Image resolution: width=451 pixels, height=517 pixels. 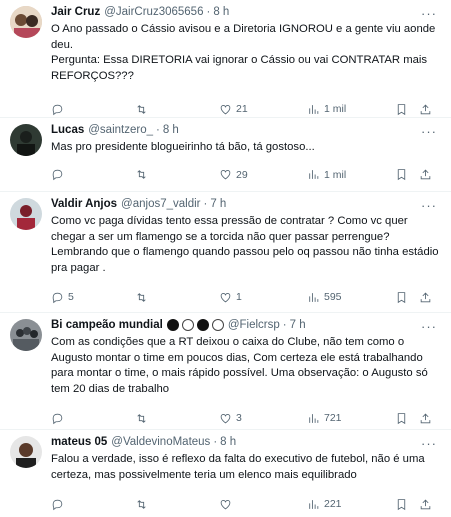 What do you see at coordinates (153, 12) in the screenshot?
I see `author-handle: @JairCruz3065656` at bounding box center [153, 12].